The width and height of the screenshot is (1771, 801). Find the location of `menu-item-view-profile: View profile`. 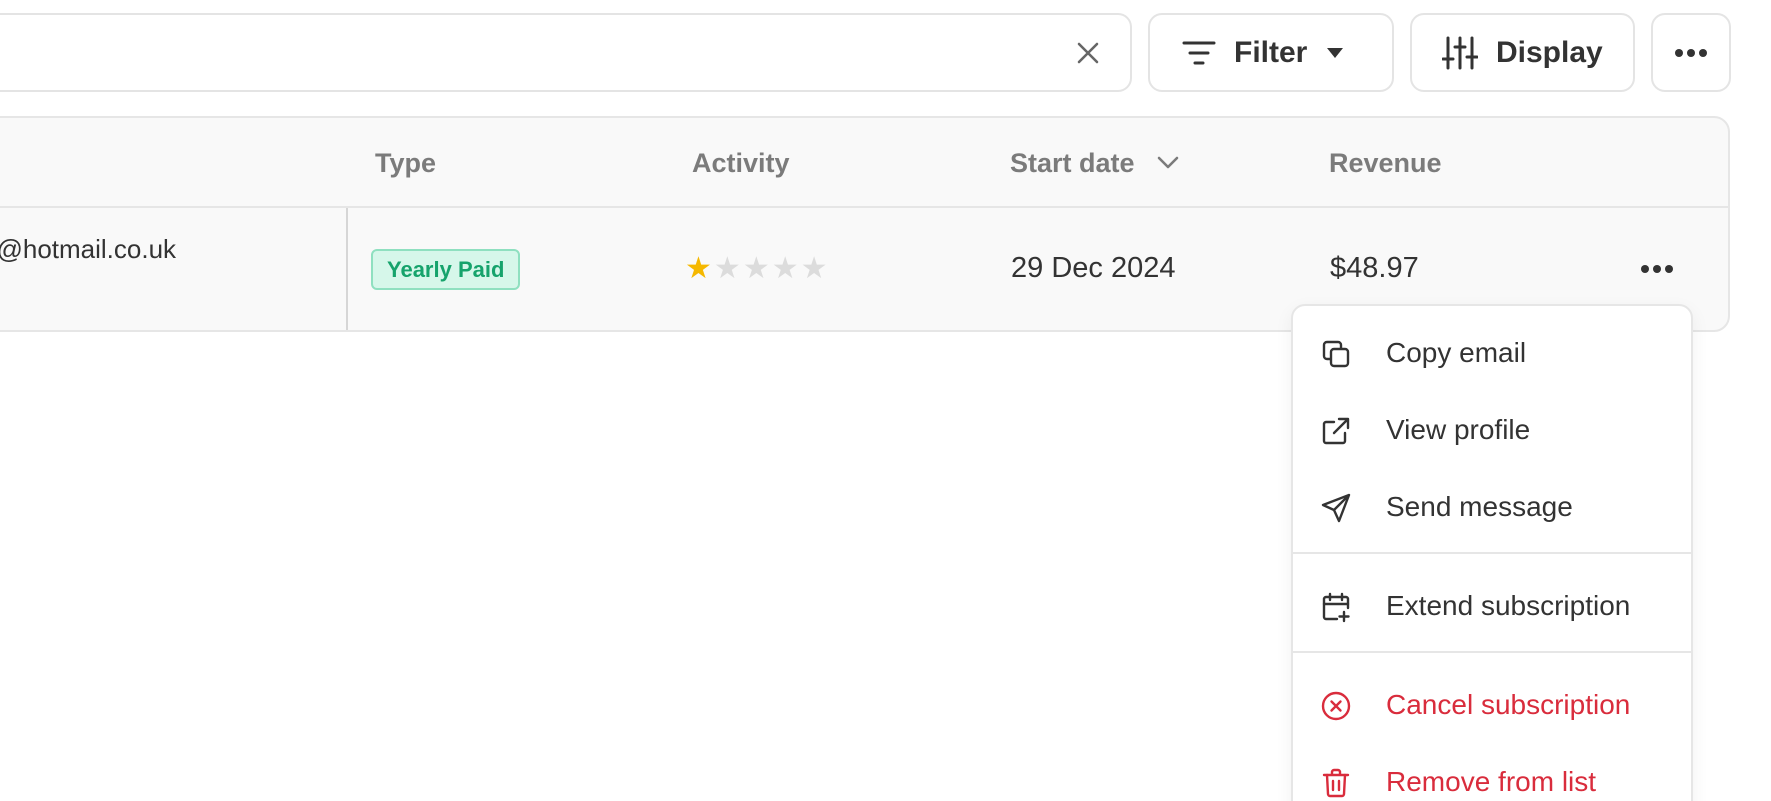

menu-item-view-profile: View profile is located at coordinates (1492, 430).